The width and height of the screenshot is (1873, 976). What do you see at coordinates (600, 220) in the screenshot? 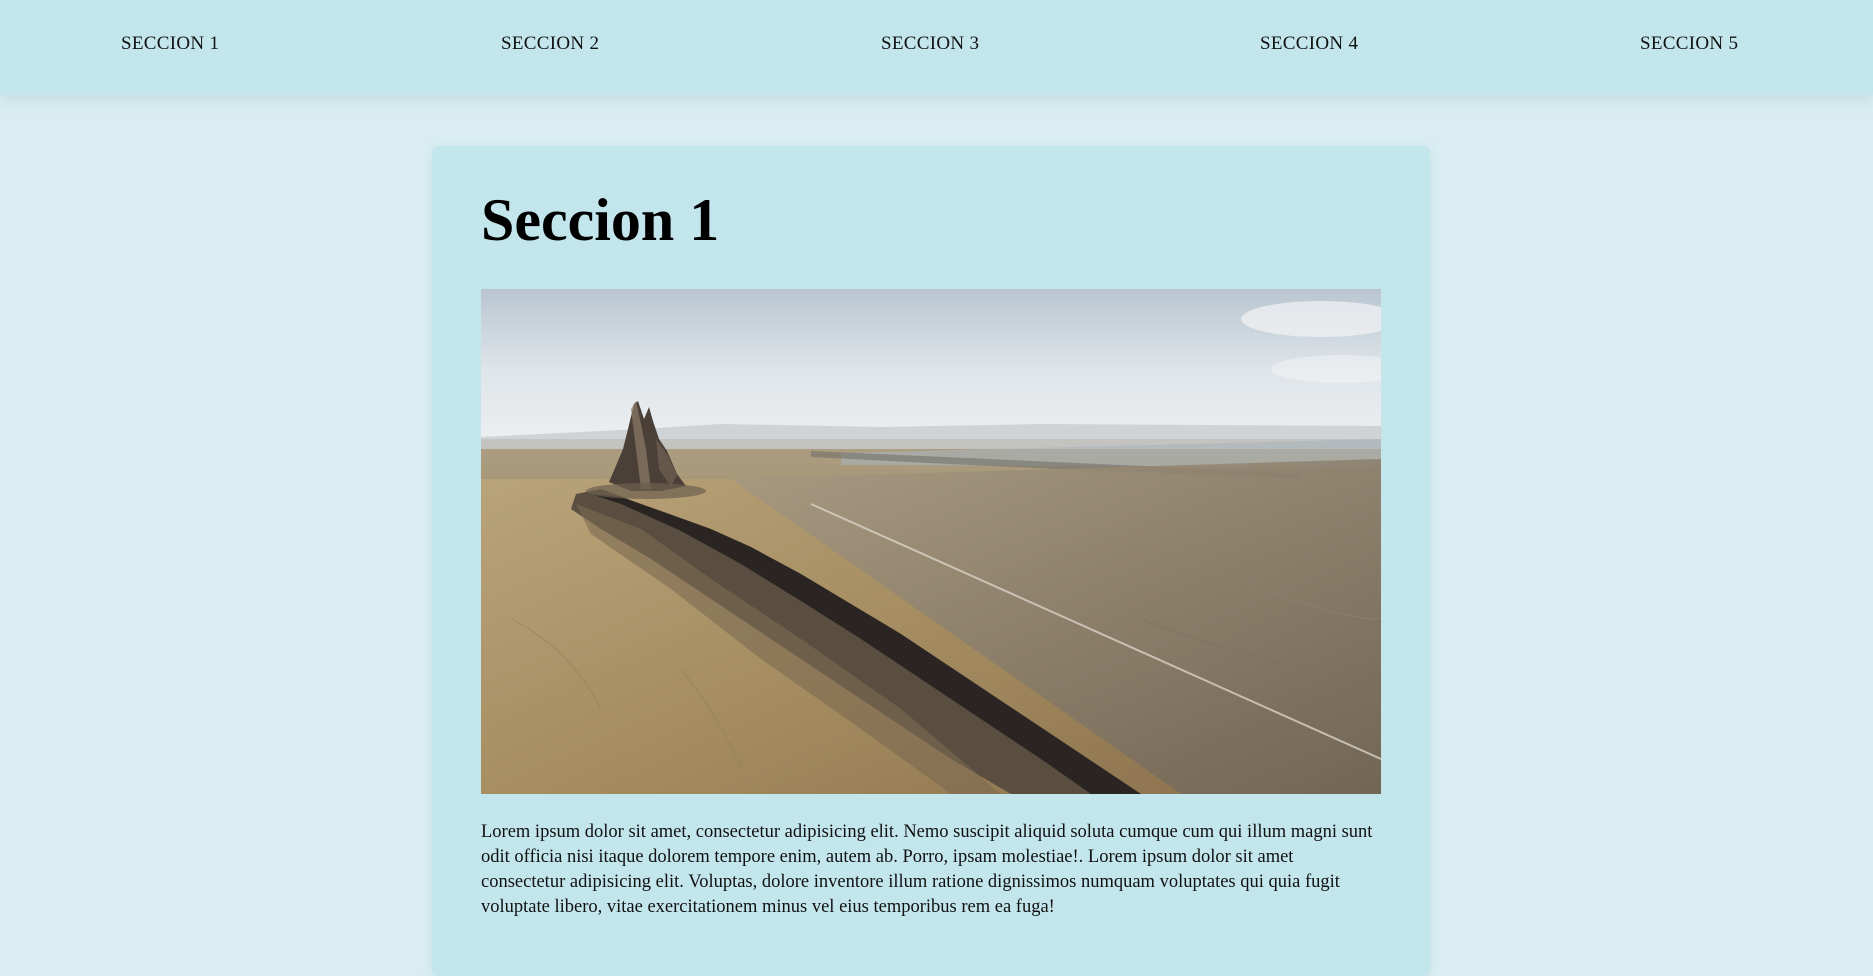
I see `section-title: Seccion 1` at bounding box center [600, 220].